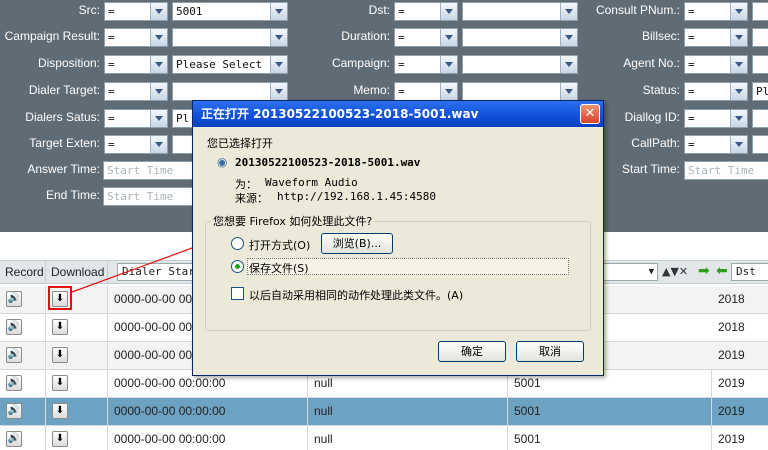  Describe the element at coordinates (237, 243) in the screenshot. I see `open-with-radio` at that location.